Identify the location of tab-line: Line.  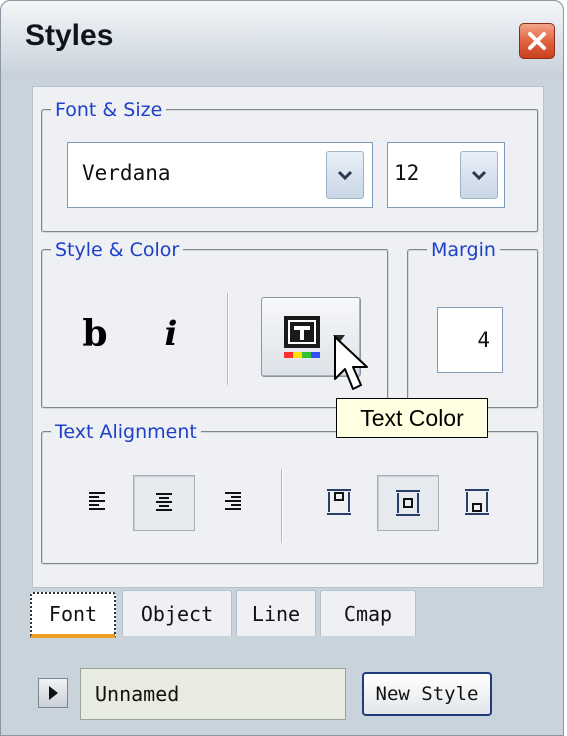
(276, 613).